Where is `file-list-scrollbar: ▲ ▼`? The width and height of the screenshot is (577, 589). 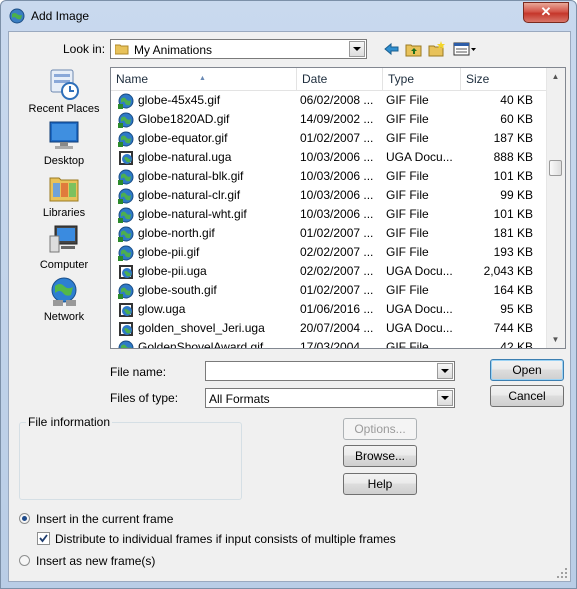 file-list-scrollbar: ▲ ▼ is located at coordinates (555, 208).